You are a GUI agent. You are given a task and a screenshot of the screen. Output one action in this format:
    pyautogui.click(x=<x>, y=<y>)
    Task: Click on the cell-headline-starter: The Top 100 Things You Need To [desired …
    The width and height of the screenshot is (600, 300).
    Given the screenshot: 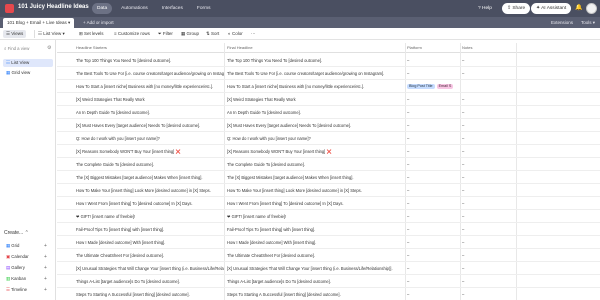 What is the action you would take?
    pyautogui.click(x=150, y=60)
    